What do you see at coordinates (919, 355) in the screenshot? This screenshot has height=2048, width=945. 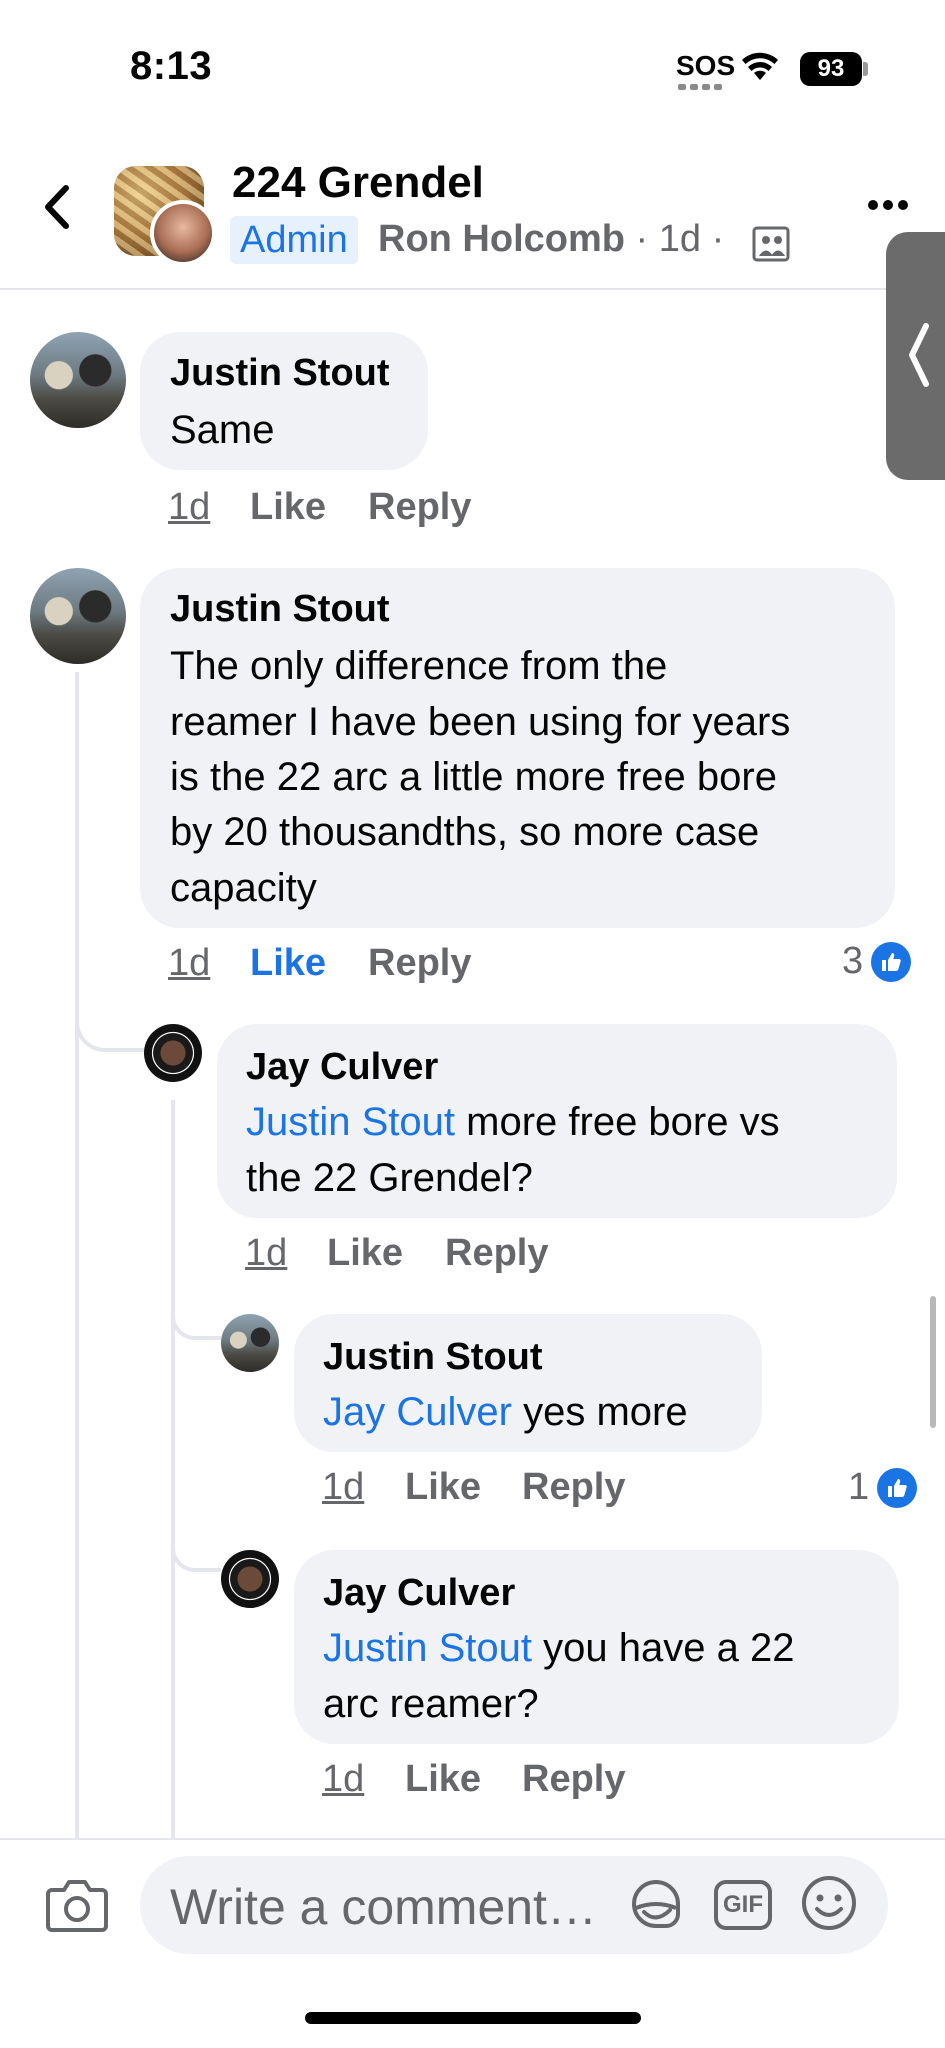 I see `chevron-left-icon` at bounding box center [919, 355].